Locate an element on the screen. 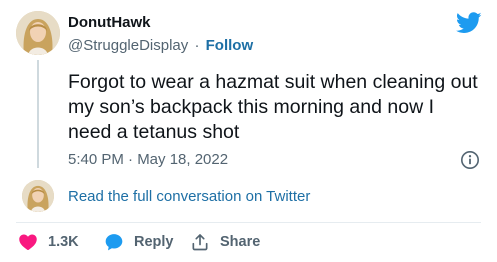 Image resolution: width=497 pixels, height=262 pixels. like-count: 1.3K is located at coordinates (63, 242).